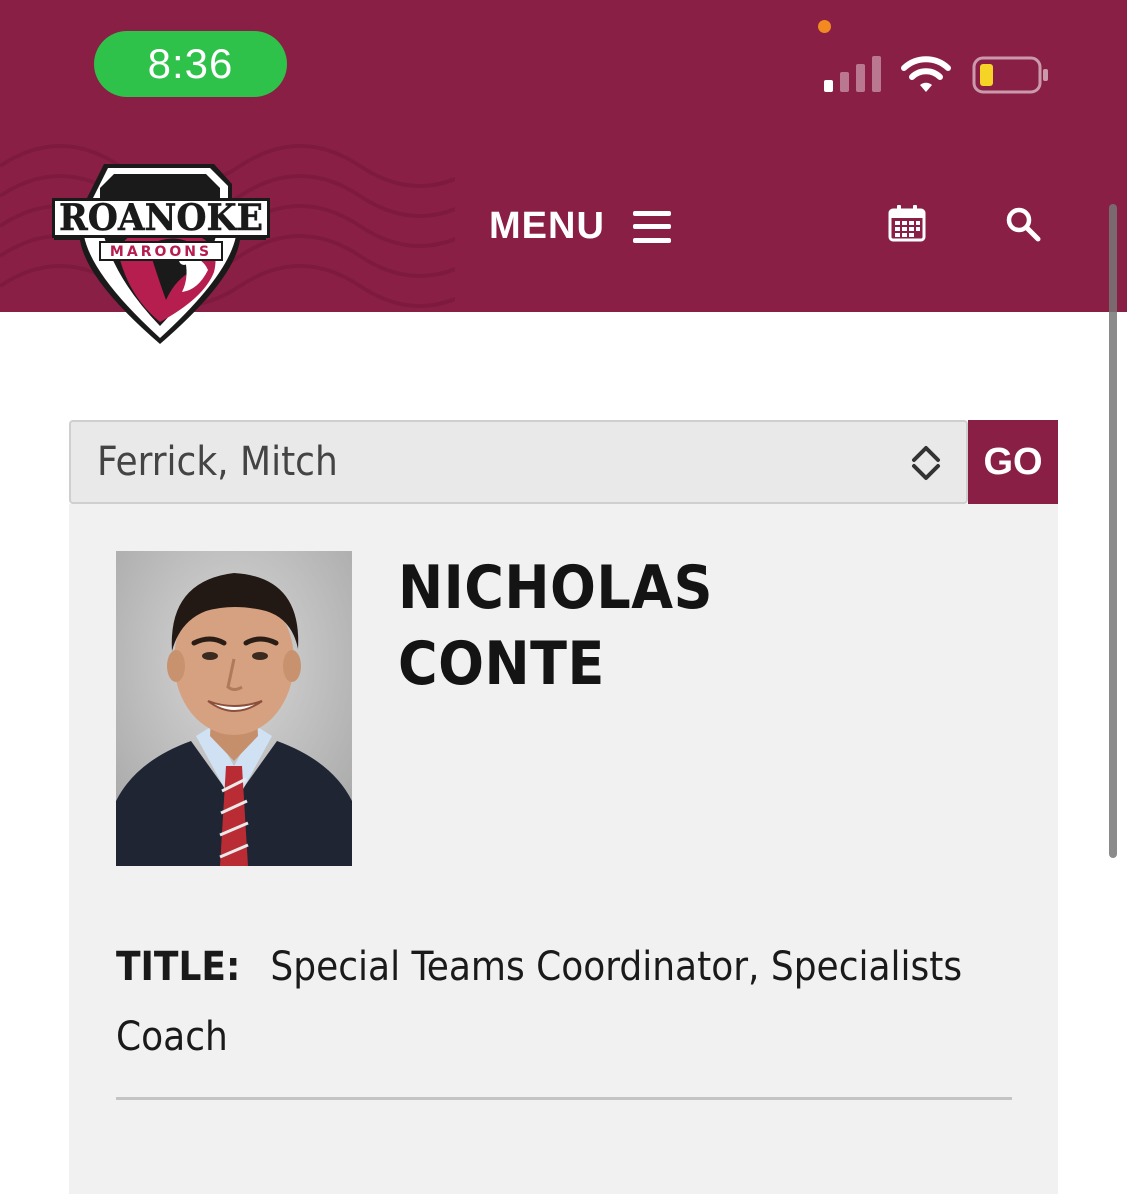 The image size is (1127, 1200). I want to click on coach-headshot-photo, so click(234, 708).